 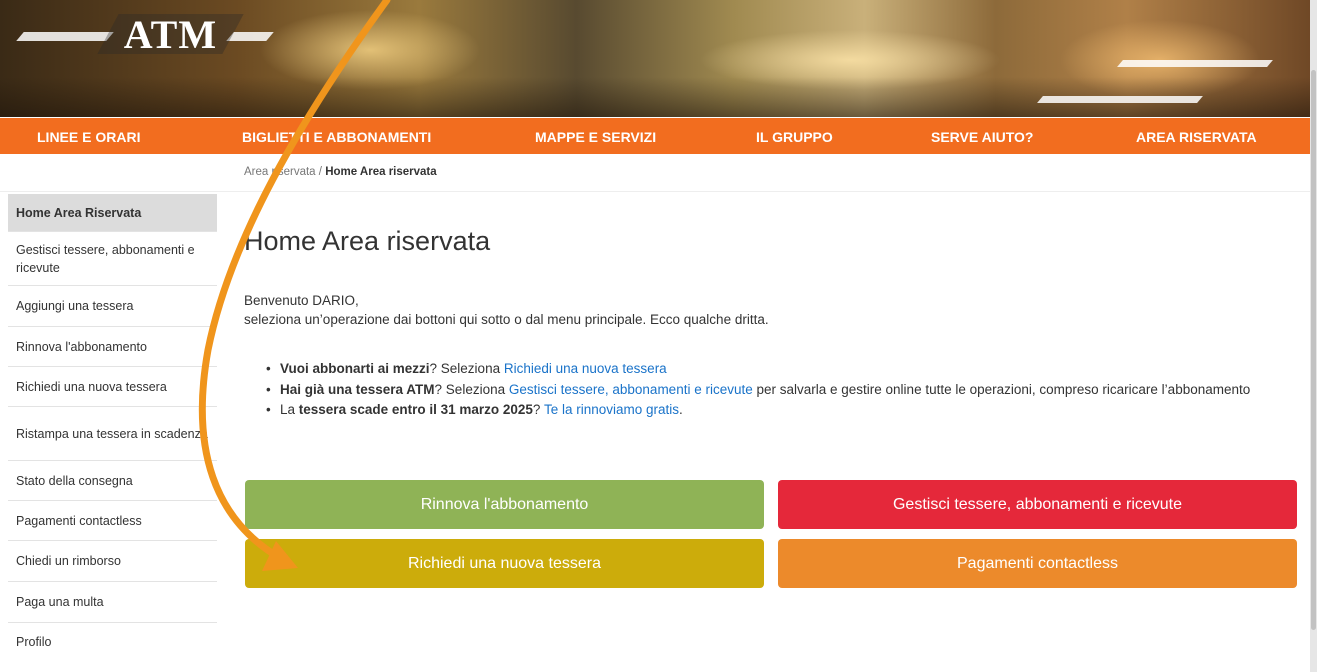 I want to click on sidebar-item-gestisci-tessere: Gestisci tessere, abbonamenti e ricevute, so click(x=112, y=259).